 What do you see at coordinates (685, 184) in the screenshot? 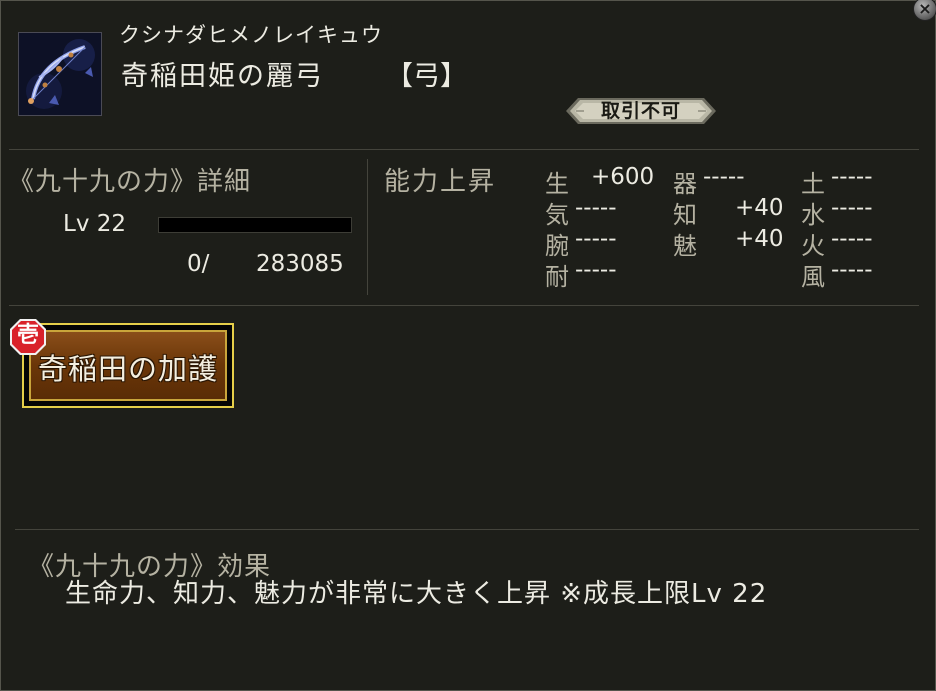
I see `stat-label: 器` at bounding box center [685, 184].